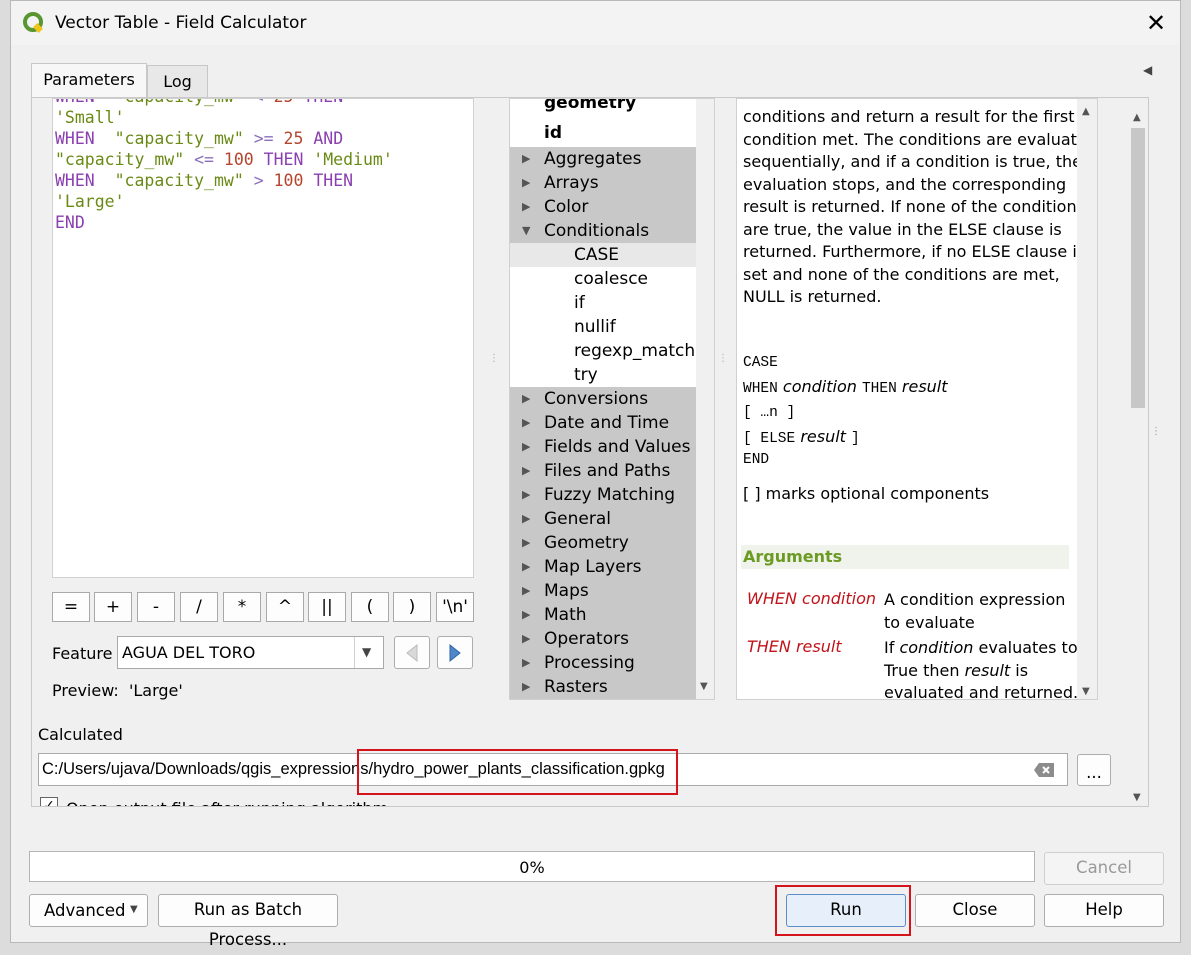 Image resolution: width=1191 pixels, height=955 pixels. What do you see at coordinates (612, 615) in the screenshot?
I see `tree-item-math: ▶ Math` at bounding box center [612, 615].